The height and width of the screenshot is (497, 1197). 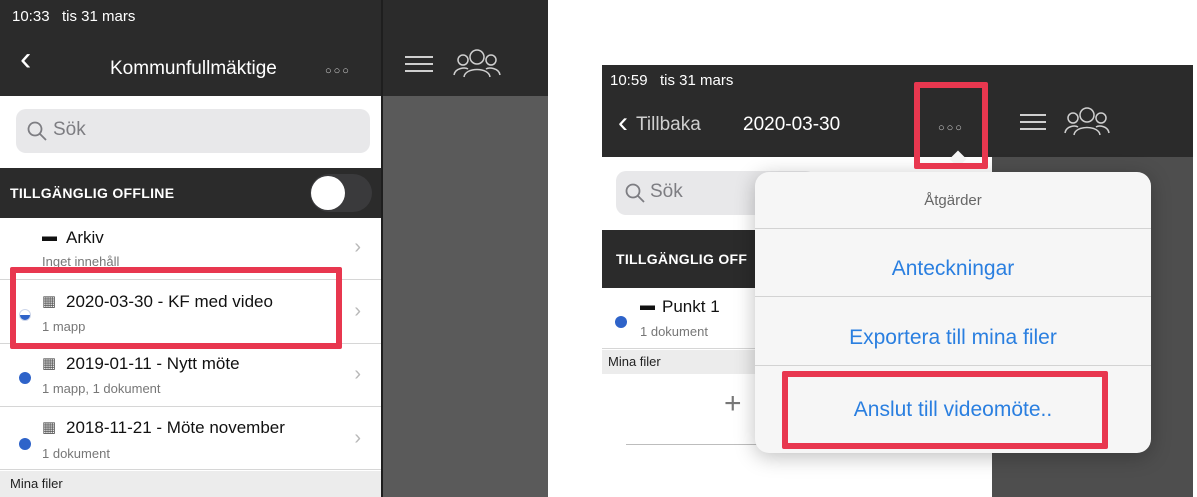 I want to click on back-label: Tillbaka, so click(x=668, y=125).